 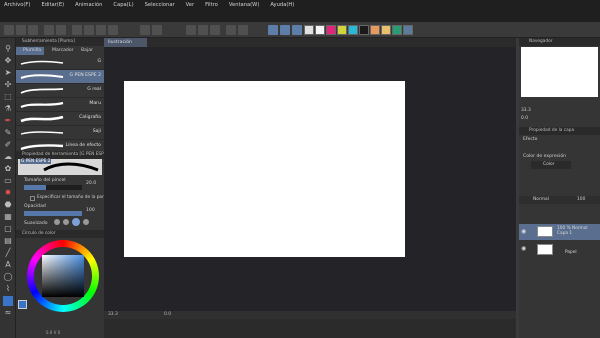 I want to click on brush-item: Caligrafía, so click(x=60, y=119).